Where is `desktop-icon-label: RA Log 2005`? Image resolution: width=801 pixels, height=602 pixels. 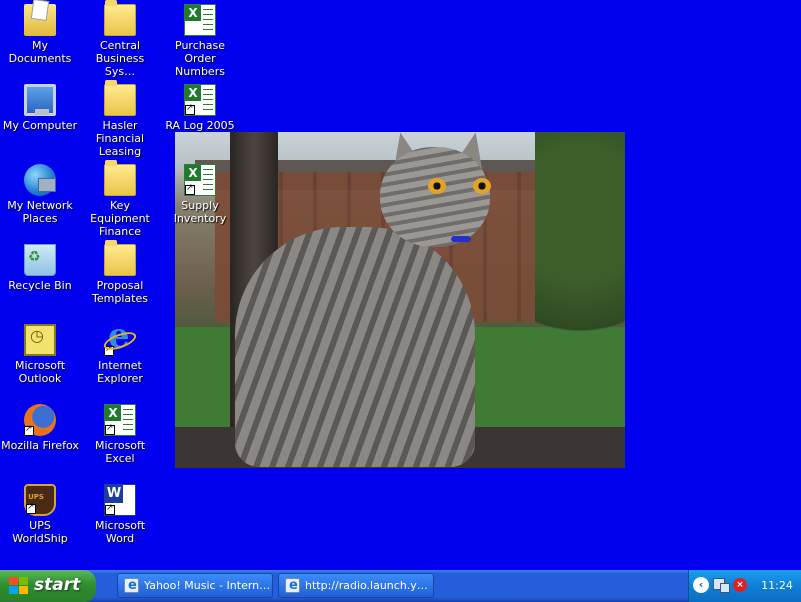 desktop-icon-label: RA Log 2005 is located at coordinates (200, 125).